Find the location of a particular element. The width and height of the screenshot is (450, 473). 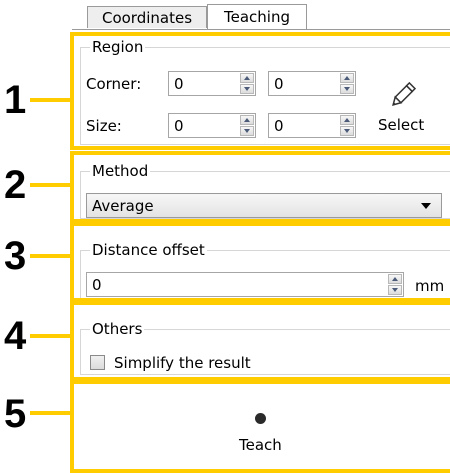

tab-teaching-label: Teaching is located at coordinates (257, 17).